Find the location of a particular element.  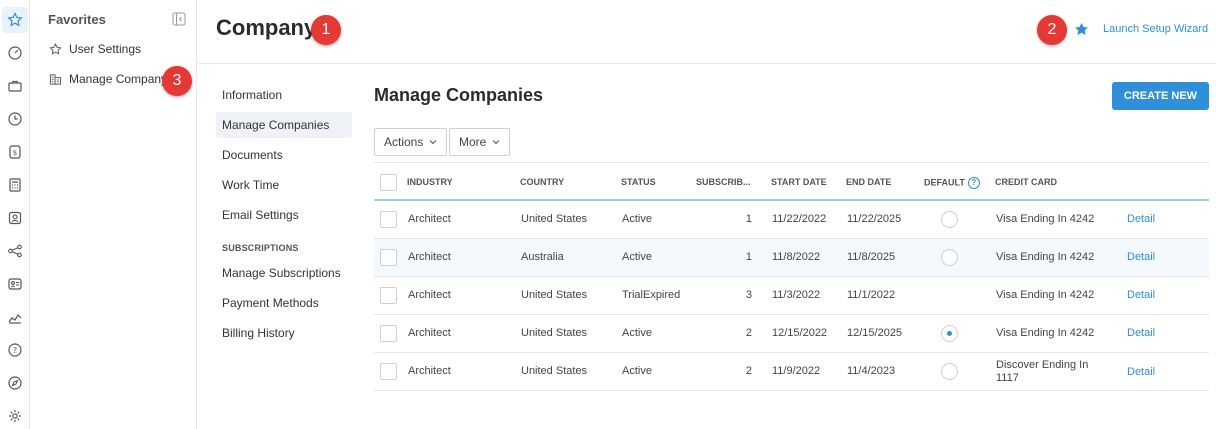

column-header-default: DEFAULT? is located at coordinates (952, 183).